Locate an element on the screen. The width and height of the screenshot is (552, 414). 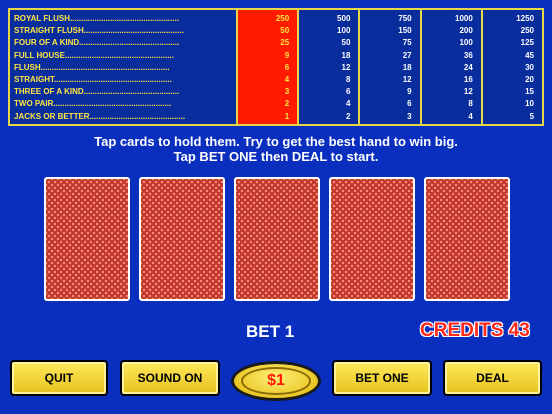
bet-amount: BET 1 is located at coordinates (270, 331).